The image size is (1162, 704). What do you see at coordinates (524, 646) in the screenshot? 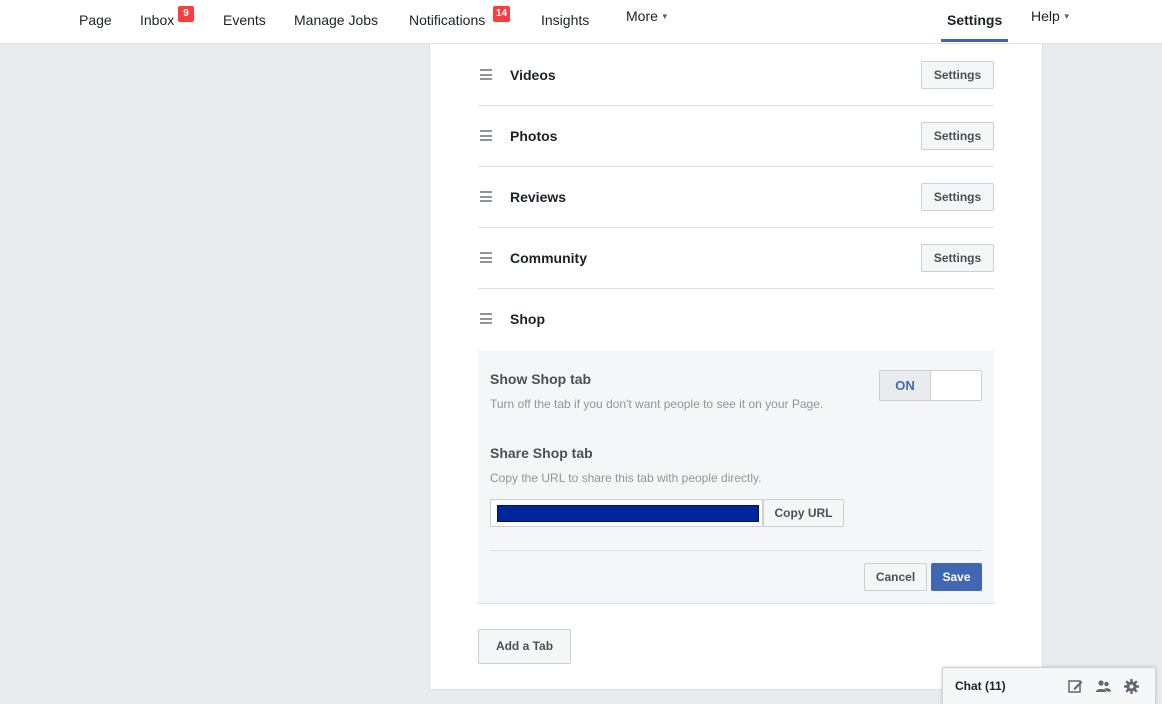
I see `add-tab-button: Add a Tab` at bounding box center [524, 646].